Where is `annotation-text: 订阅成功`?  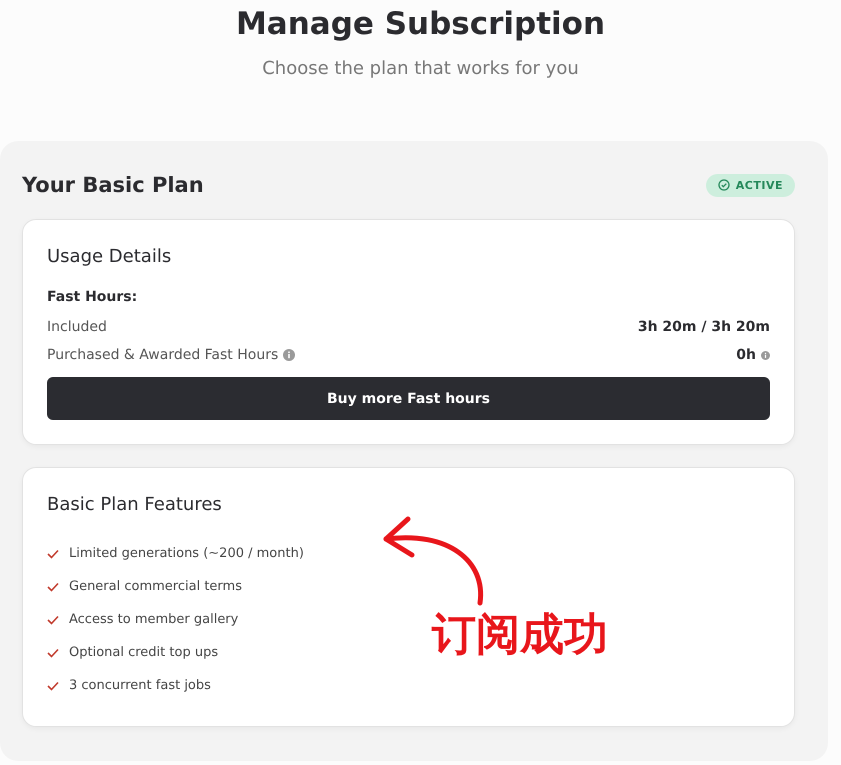 annotation-text: 订阅成功 is located at coordinates (520, 635).